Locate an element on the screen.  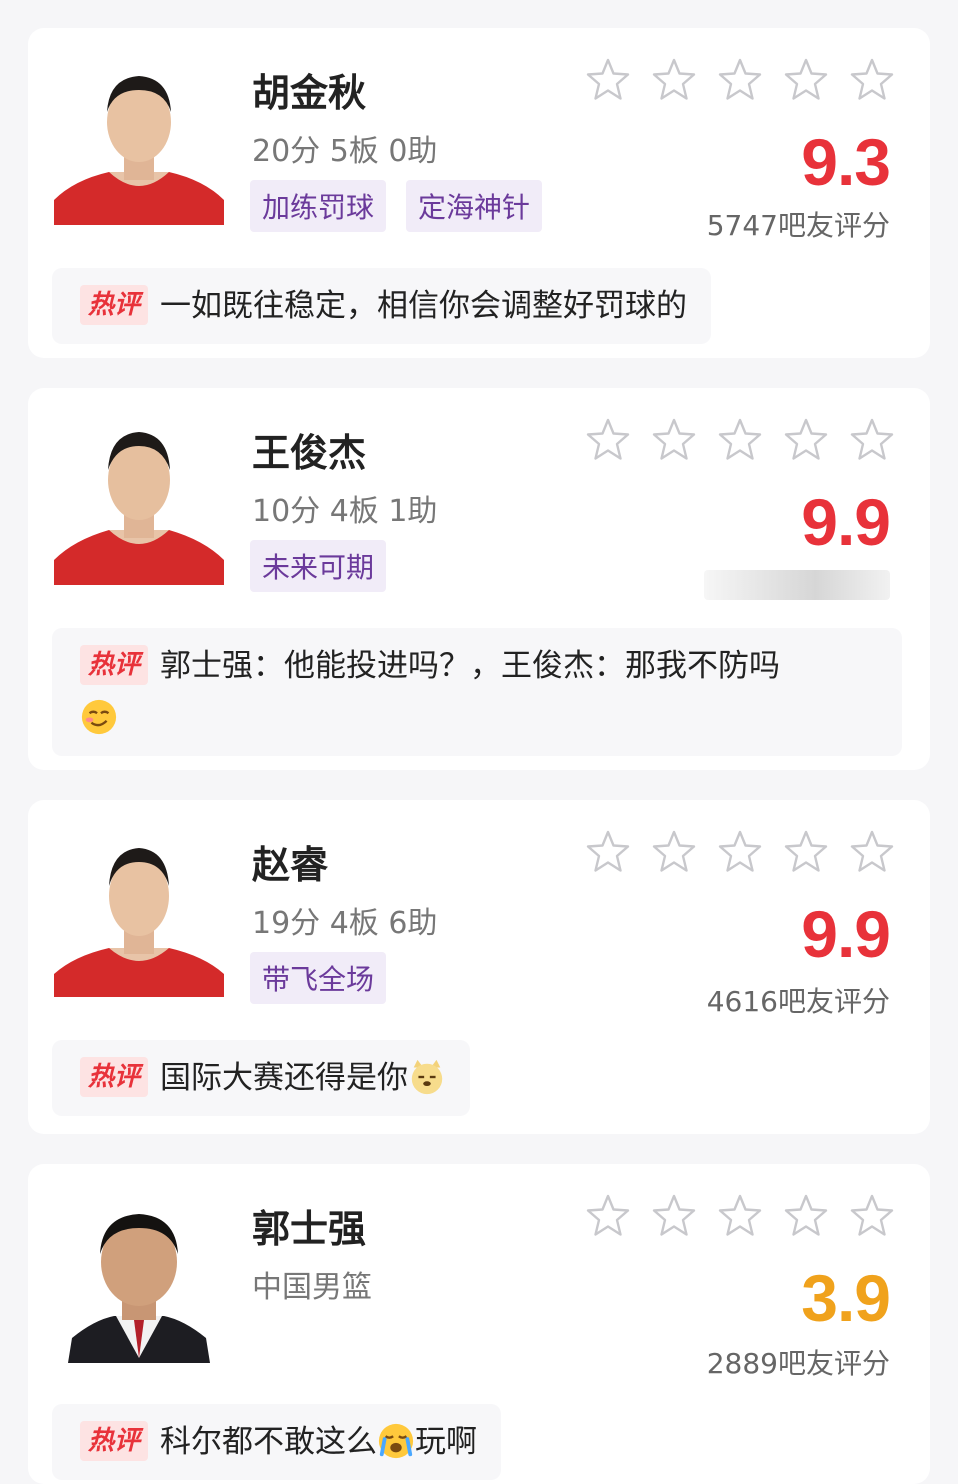
player-name: 王俊杰 is located at coordinates (309, 453).